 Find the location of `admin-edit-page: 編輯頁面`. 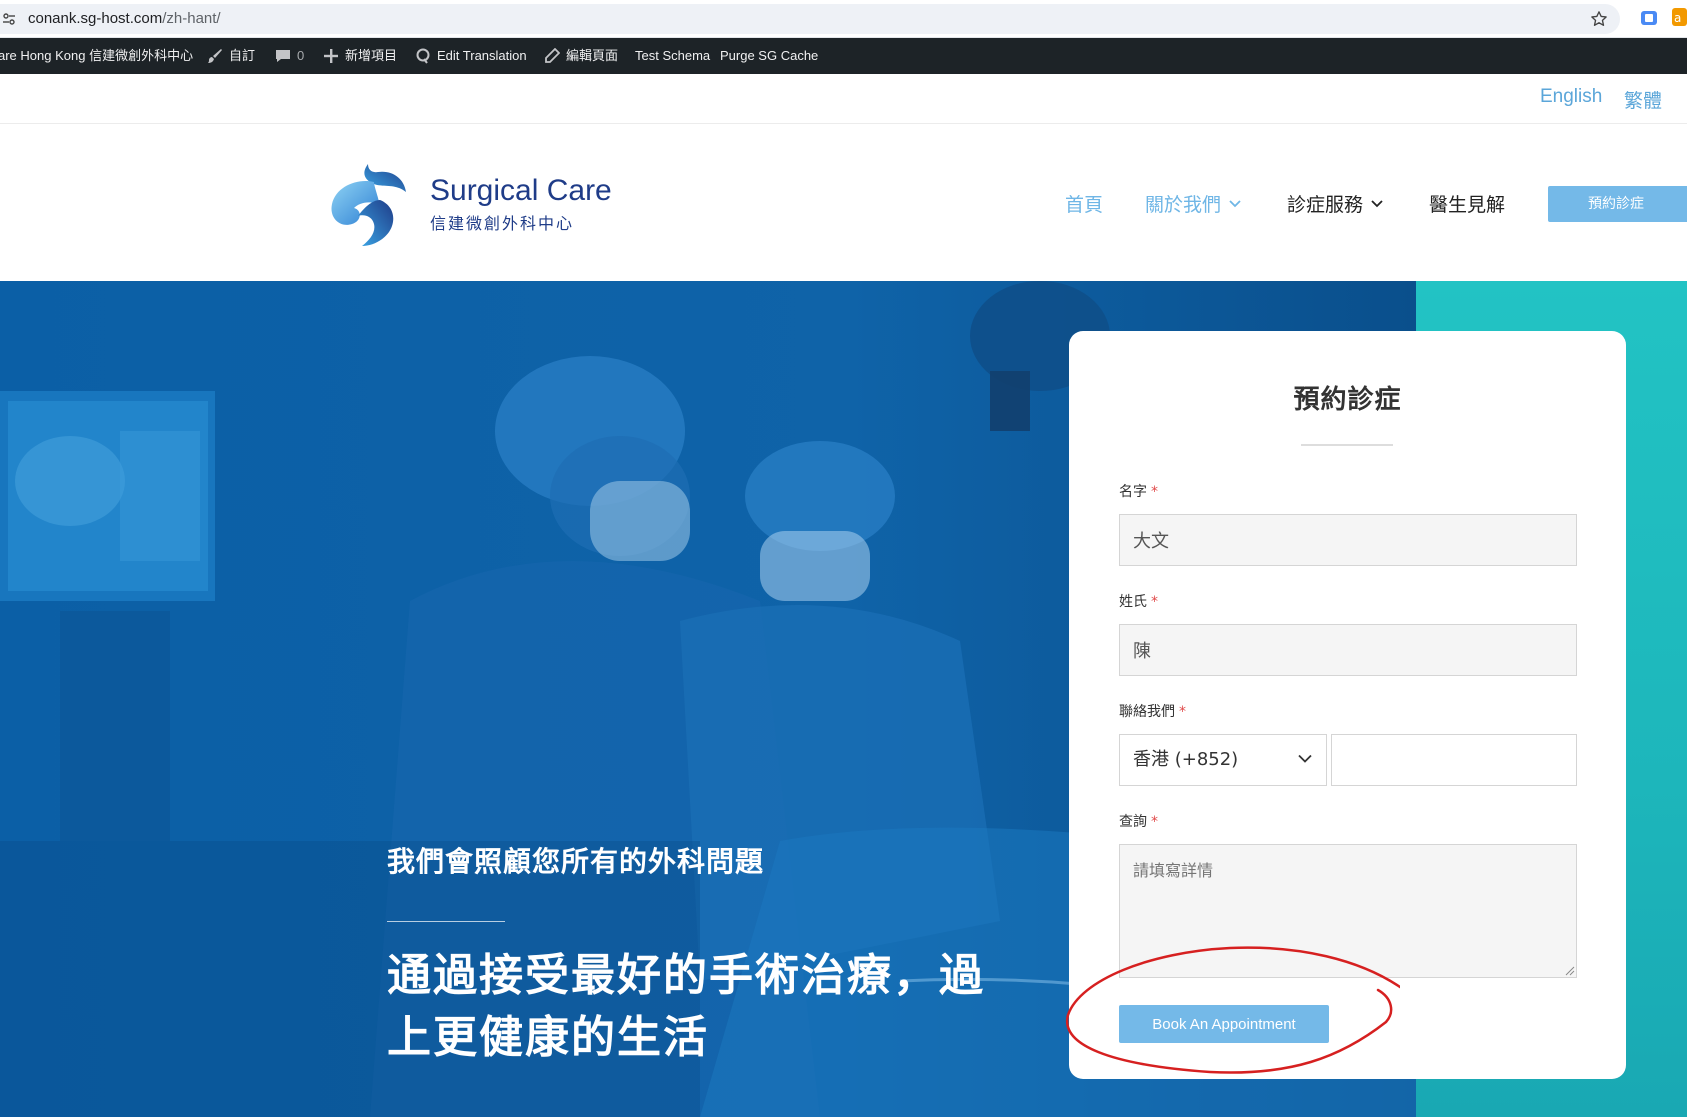

admin-edit-page: 編輯頁面 is located at coordinates (581, 56).